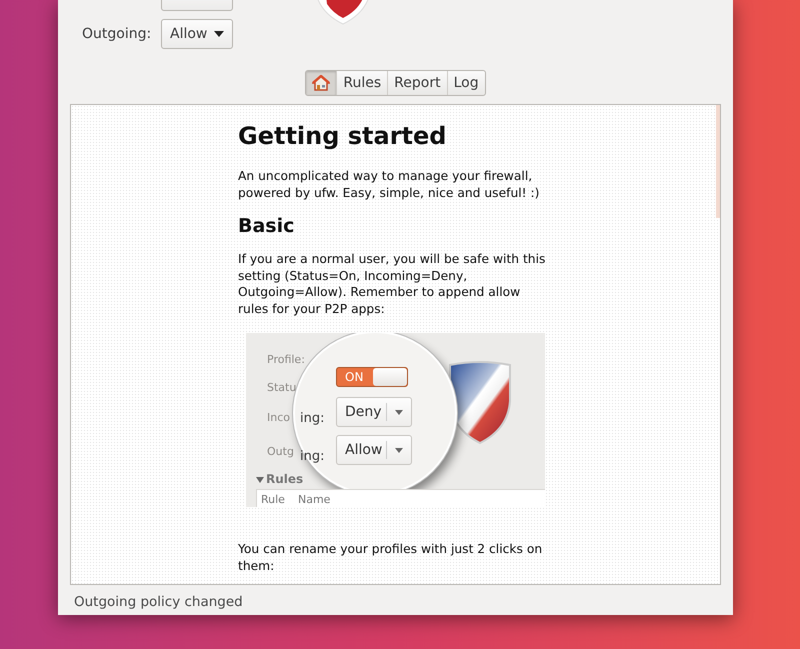 The height and width of the screenshot is (649, 800). Describe the element at coordinates (281, 387) in the screenshot. I see `field-label: Statu` at that location.